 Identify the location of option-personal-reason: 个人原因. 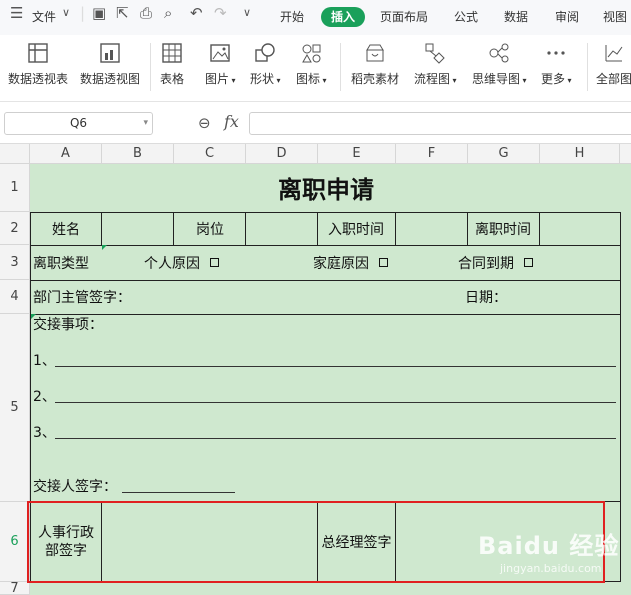
(181, 262).